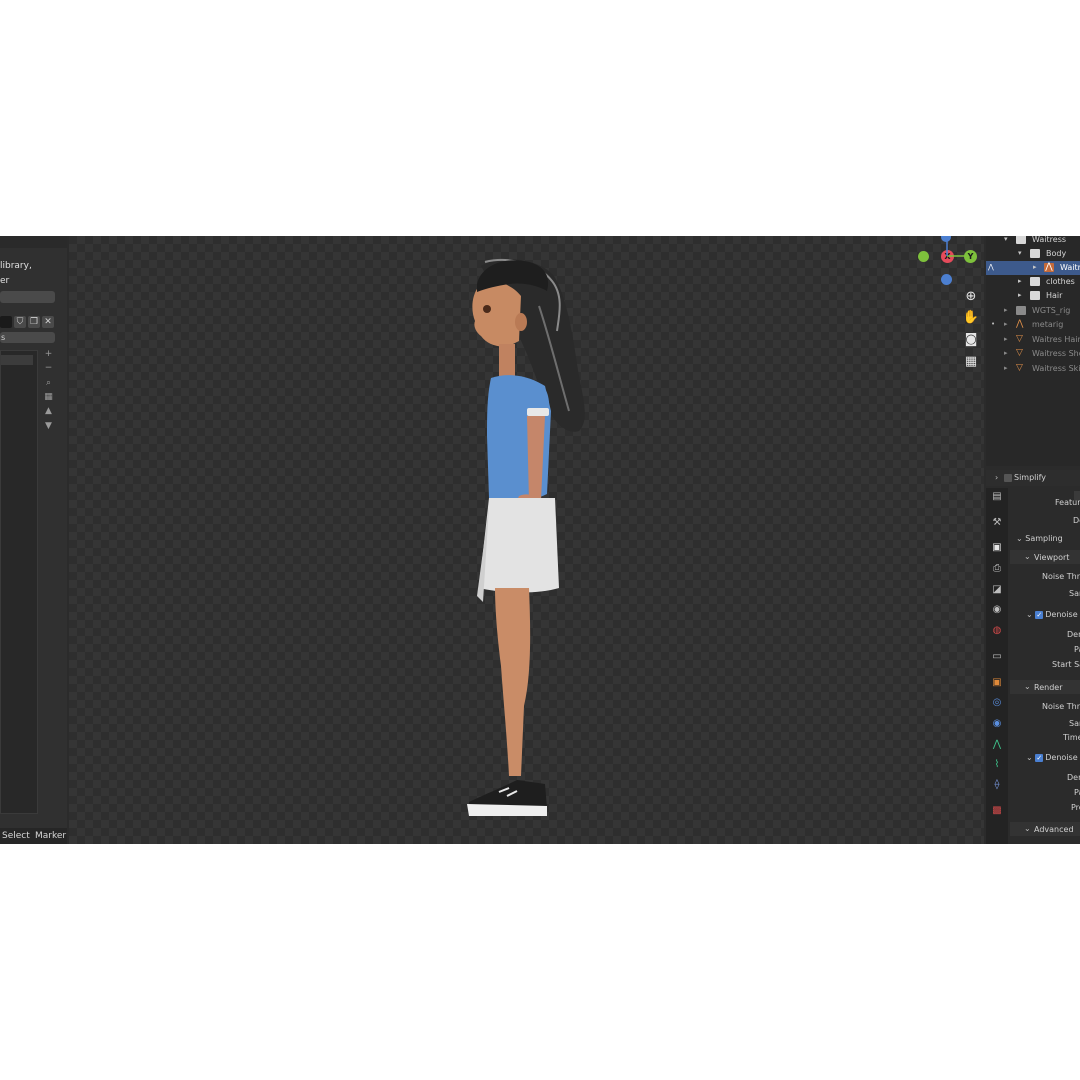 This screenshot has width=1080, height=1080. Describe the element at coordinates (3, 337) in the screenshot. I see `left-panel-field-text: s` at that location.